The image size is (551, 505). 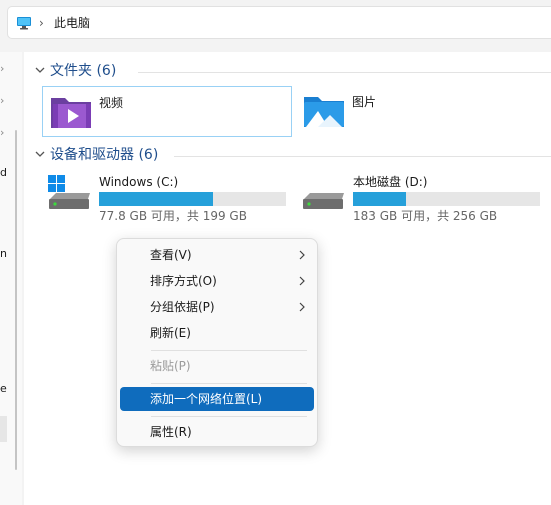 What do you see at coordinates (171, 255) in the screenshot?
I see `menu-item-label: 查看(V)` at bounding box center [171, 255].